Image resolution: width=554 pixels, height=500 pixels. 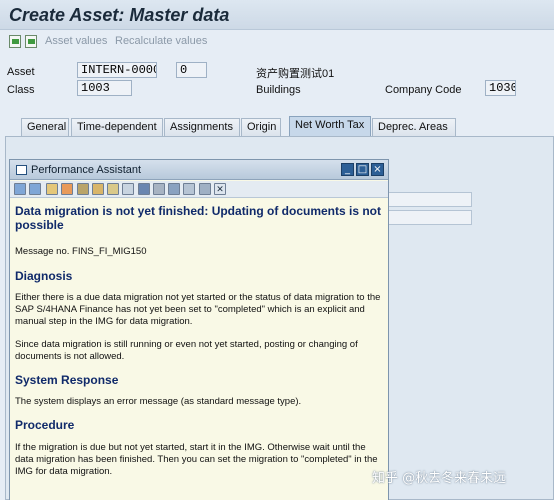 I want to click on title-bar: Create Asset: Master data, so click(x=277, y=15).